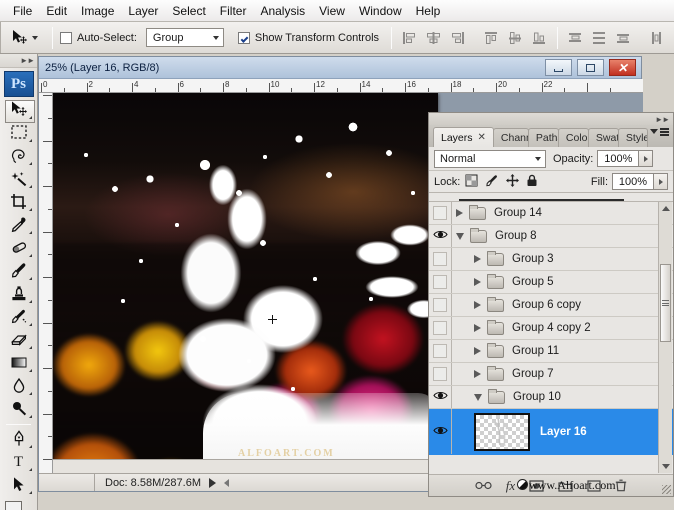 The width and height of the screenshot is (674, 510). What do you see at coordinates (623, 38) in the screenshot?
I see `distribute-bottom-edges-icon` at bounding box center [623, 38].